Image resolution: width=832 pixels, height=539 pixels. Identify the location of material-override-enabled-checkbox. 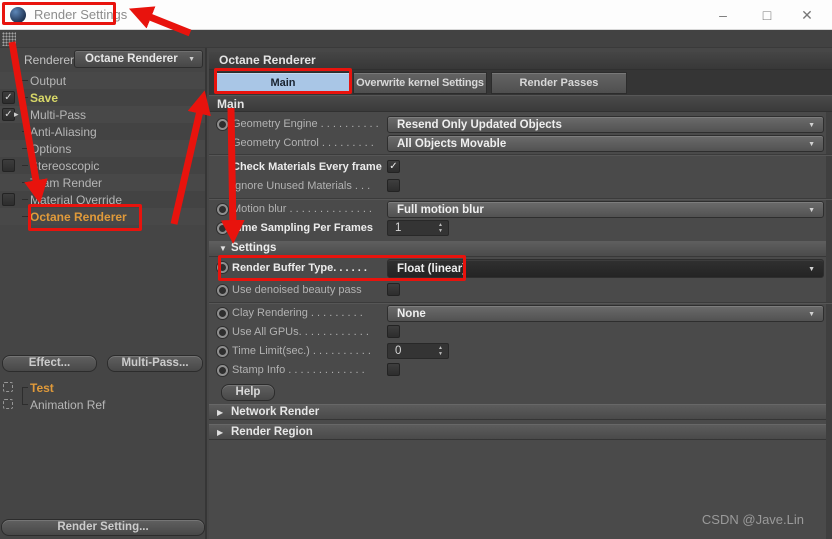
(8, 199).